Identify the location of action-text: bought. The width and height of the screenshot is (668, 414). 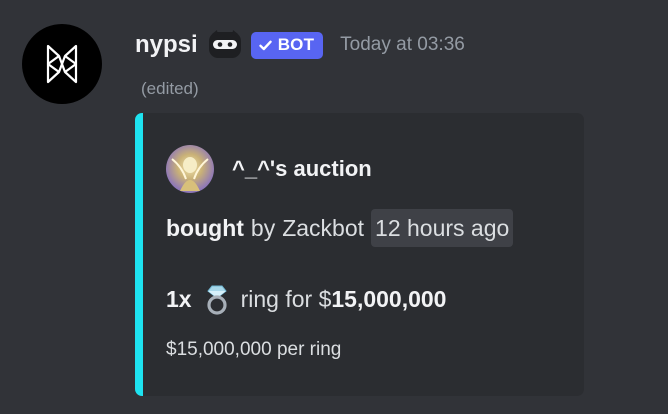
(205, 227).